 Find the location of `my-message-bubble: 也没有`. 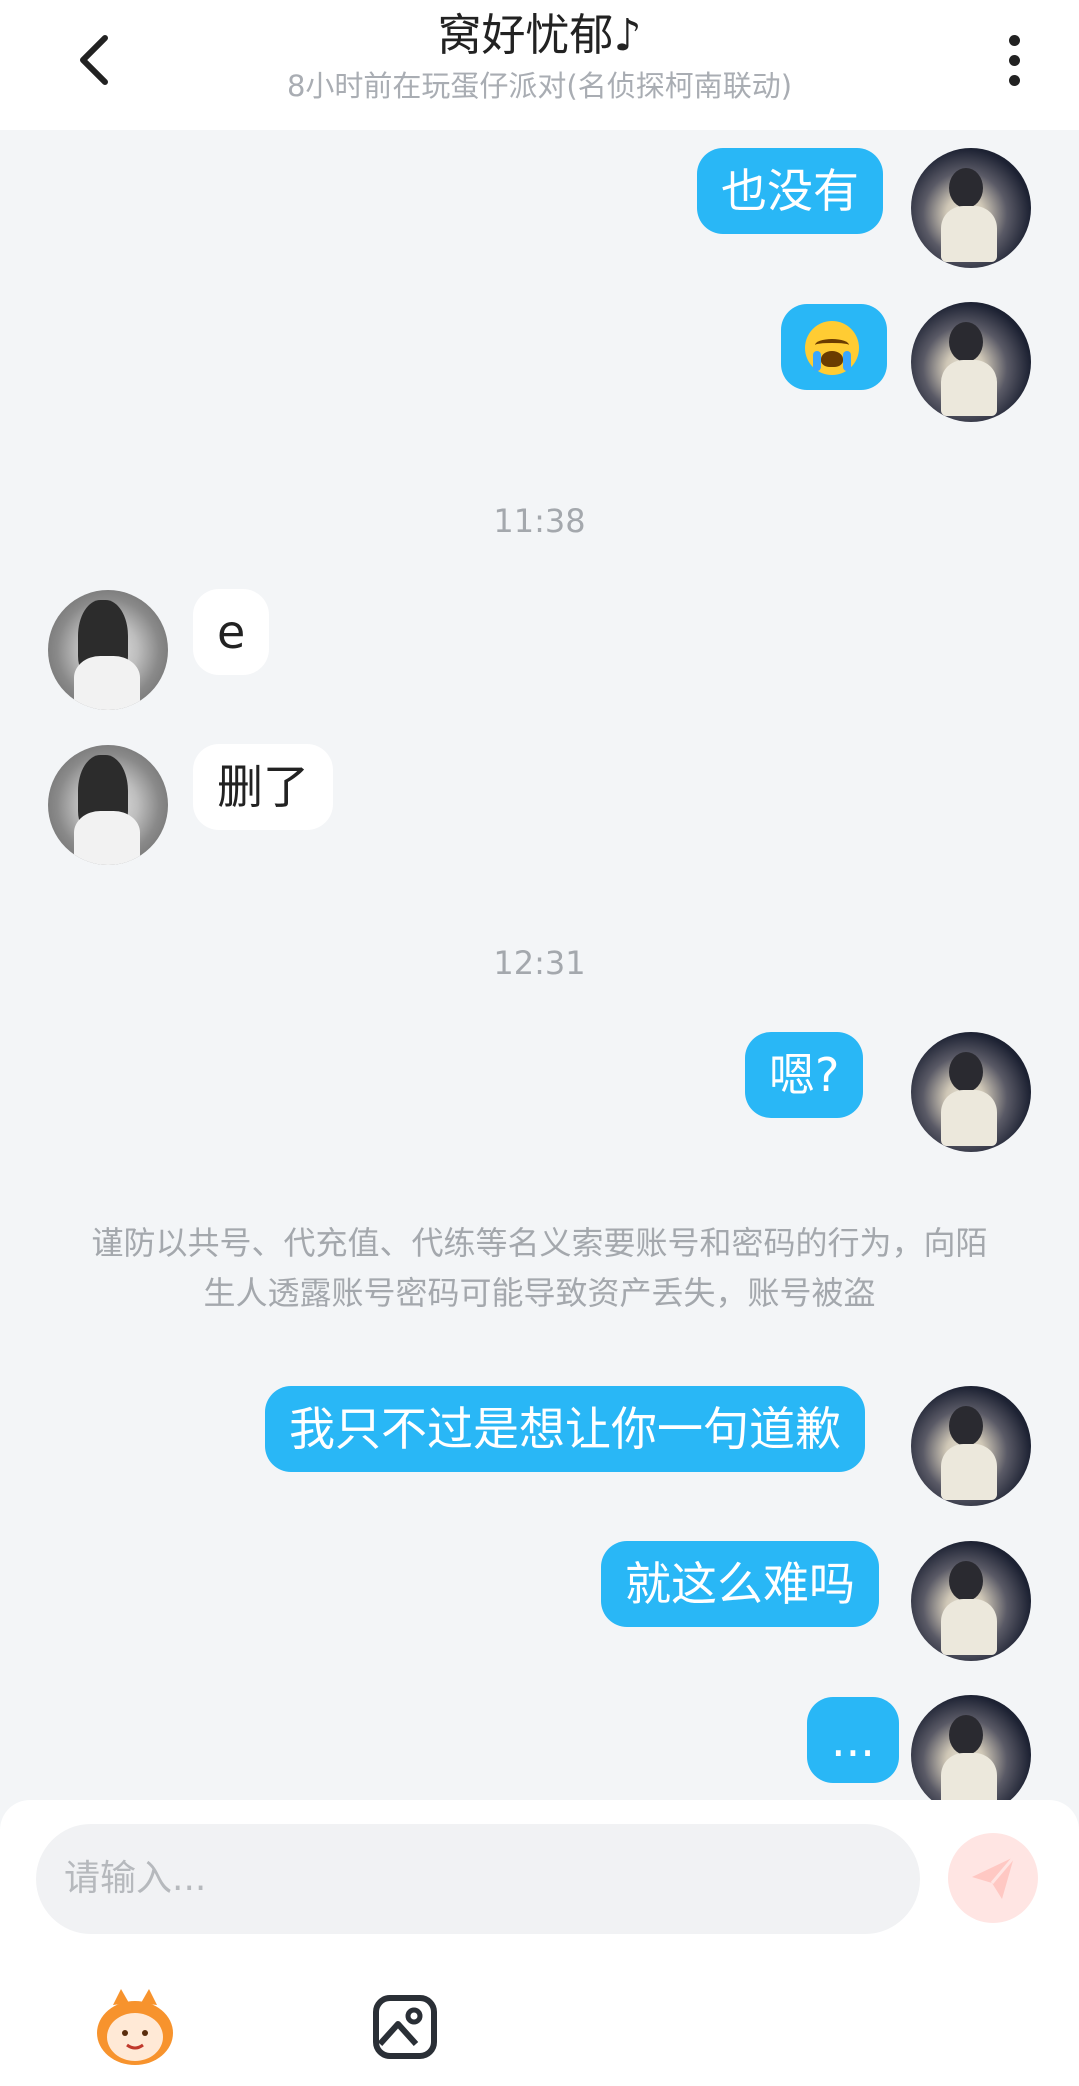

my-message-bubble: 也没有 is located at coordinates (790, 191).